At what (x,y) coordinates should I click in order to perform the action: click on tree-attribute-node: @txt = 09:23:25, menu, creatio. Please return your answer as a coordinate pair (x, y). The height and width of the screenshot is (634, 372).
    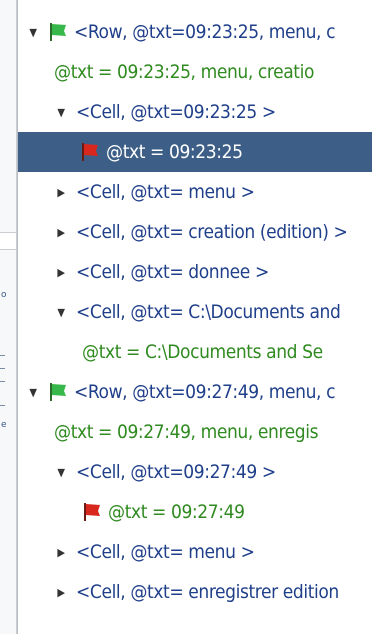
    Looking at the image, I should click on (195, 72).